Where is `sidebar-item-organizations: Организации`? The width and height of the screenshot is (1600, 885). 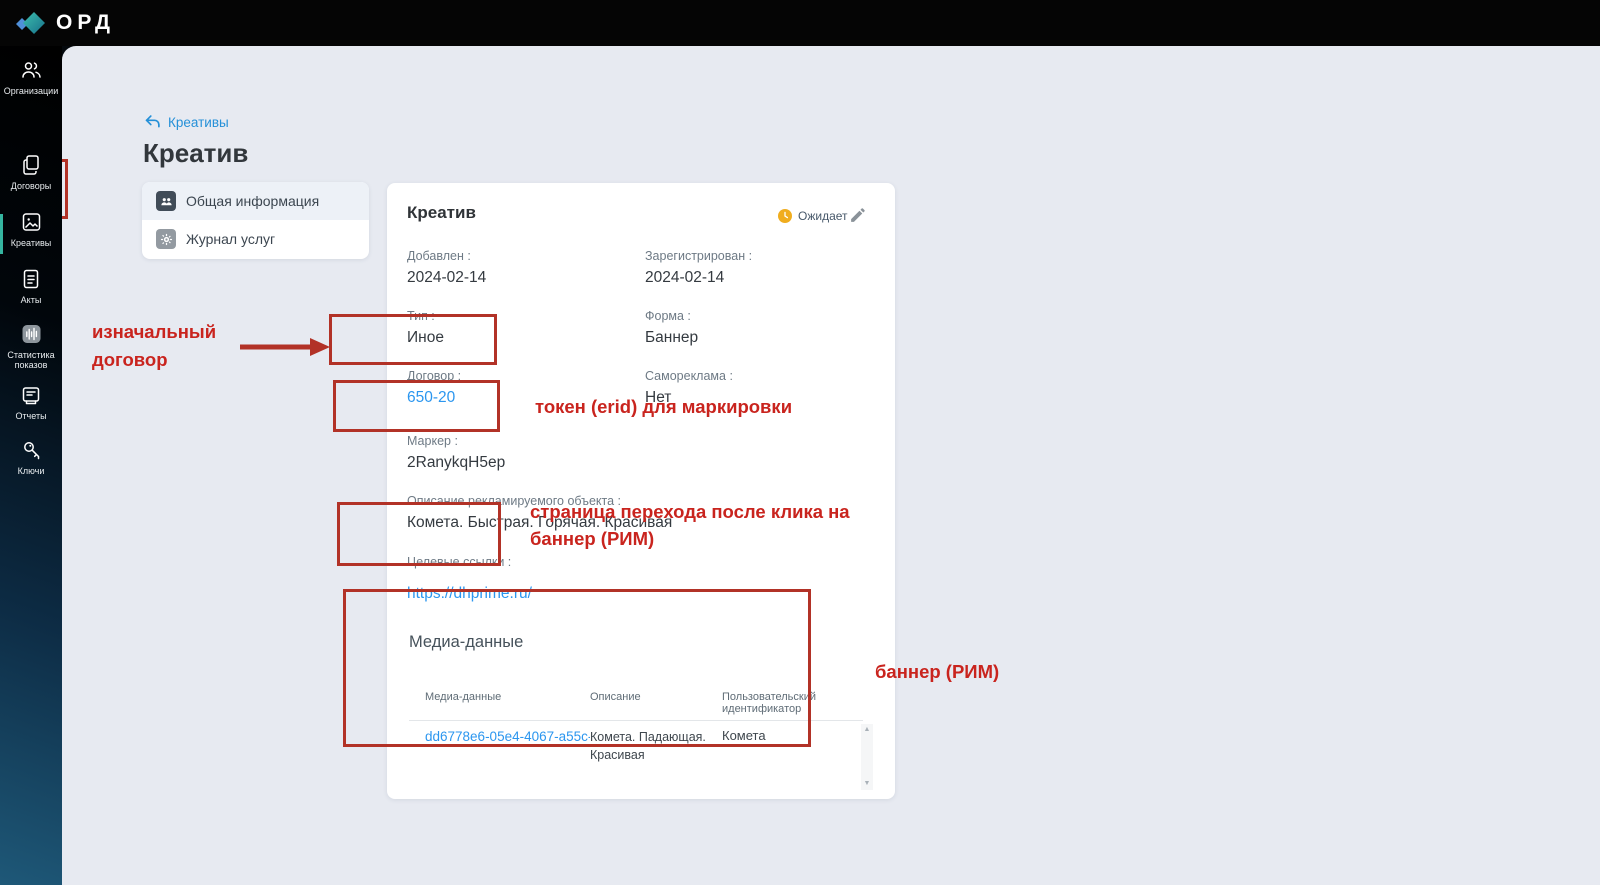
sidebar-item-organizations: Организации is located at coordinates (31, 77).